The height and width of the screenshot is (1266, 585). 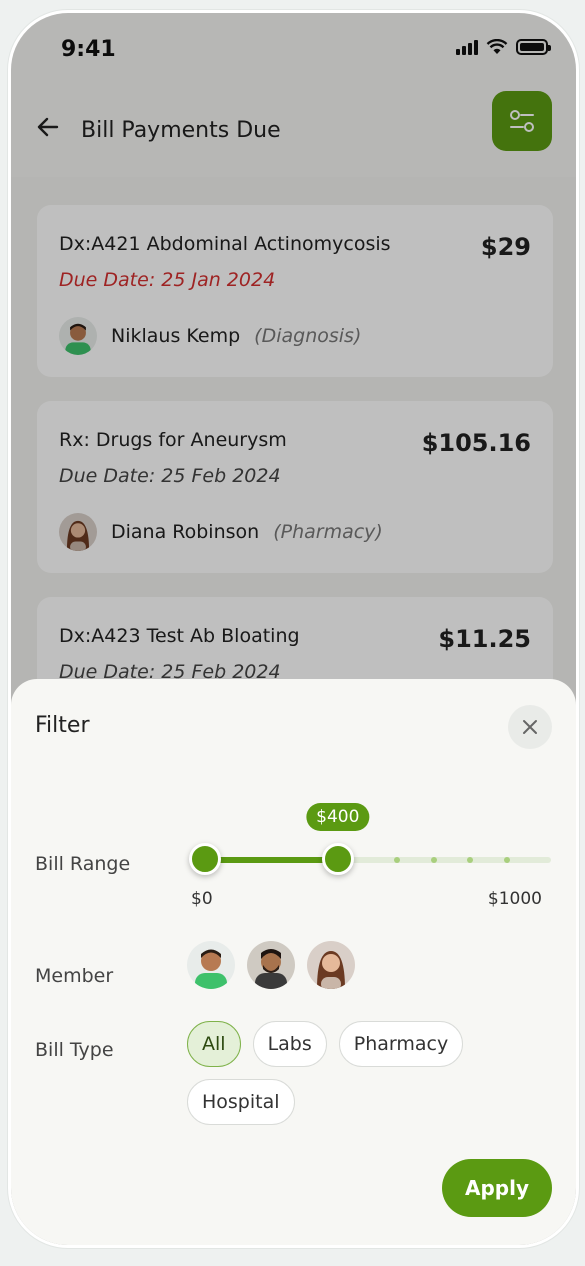 What do you see at coordinates (289, 1044) in the screenshot?
I see `chip-labs: Labs` at bounding box center [289, 1044].